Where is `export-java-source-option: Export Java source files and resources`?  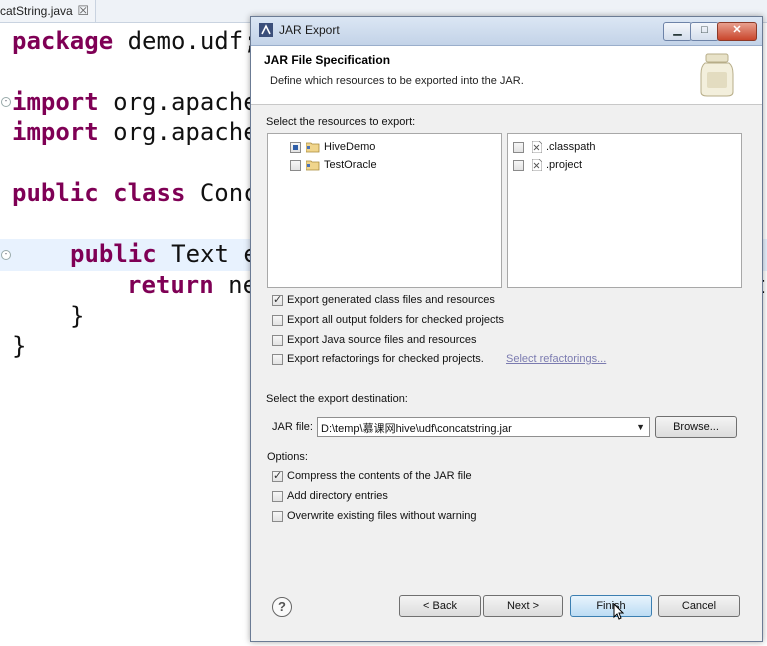 export-java-source-option: Export Java source files and resources is located at coordinates (422, 342).